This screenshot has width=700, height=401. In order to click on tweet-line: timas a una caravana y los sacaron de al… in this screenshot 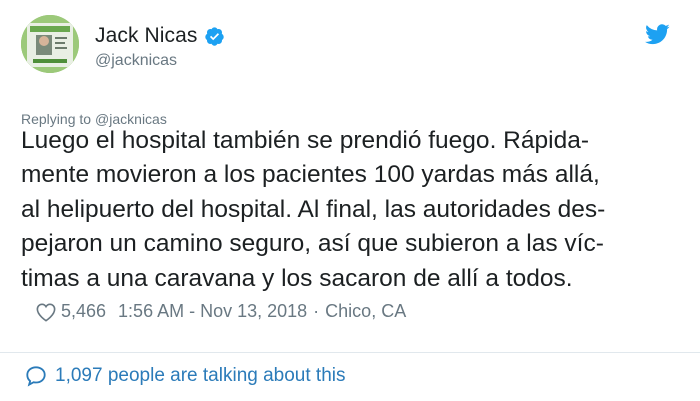, I will do `click(297, 278)`.